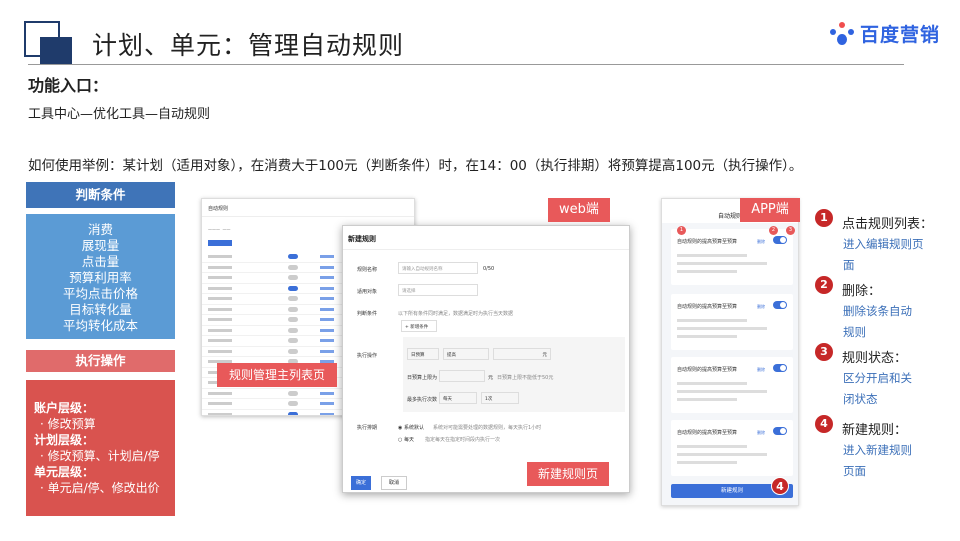  I want to click on entry-path: 工具中心—优化工具—自动规则, so click(119, 114).